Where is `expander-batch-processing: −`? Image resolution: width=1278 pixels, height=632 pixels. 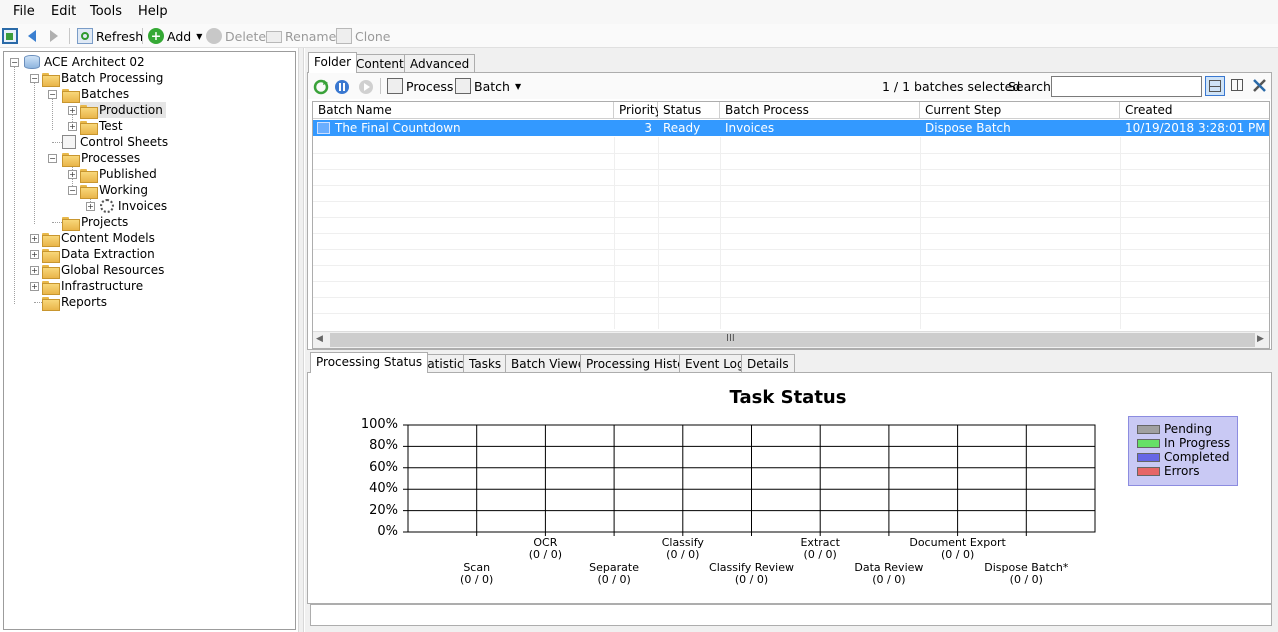
expander-batch-processing: − is located at coordinates (34, 78).